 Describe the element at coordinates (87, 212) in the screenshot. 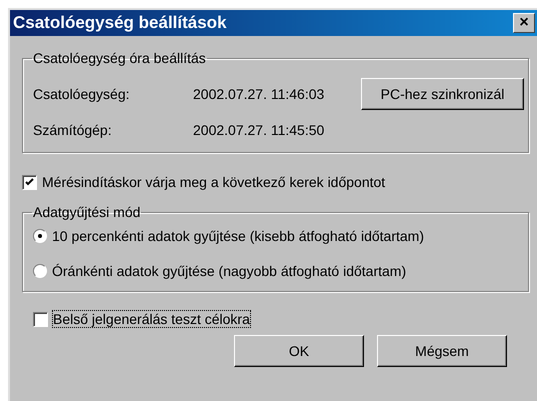

I see `group-legend: Adatgyűjtési mód` at that location.